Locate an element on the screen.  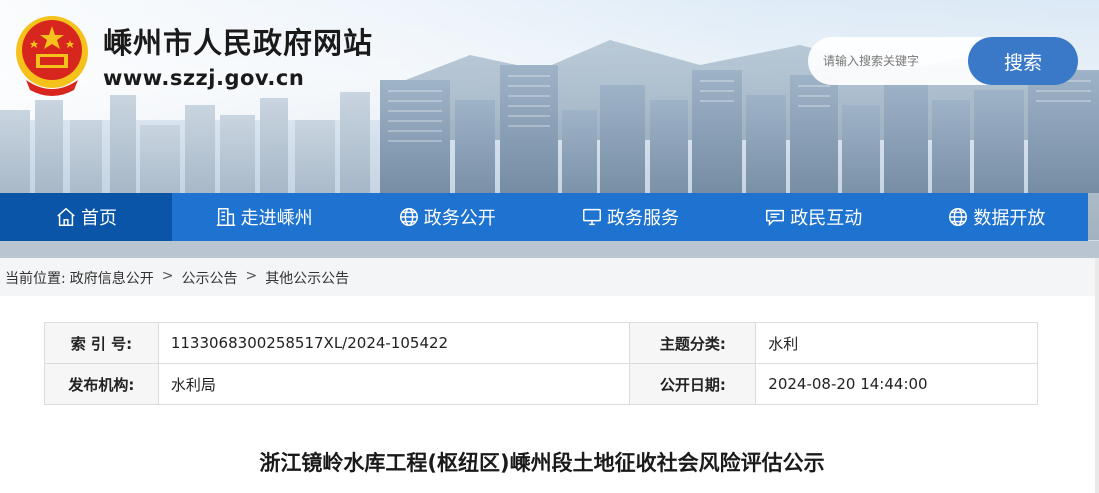
search-button: 搜索 is located at coordinates (1023, 61).